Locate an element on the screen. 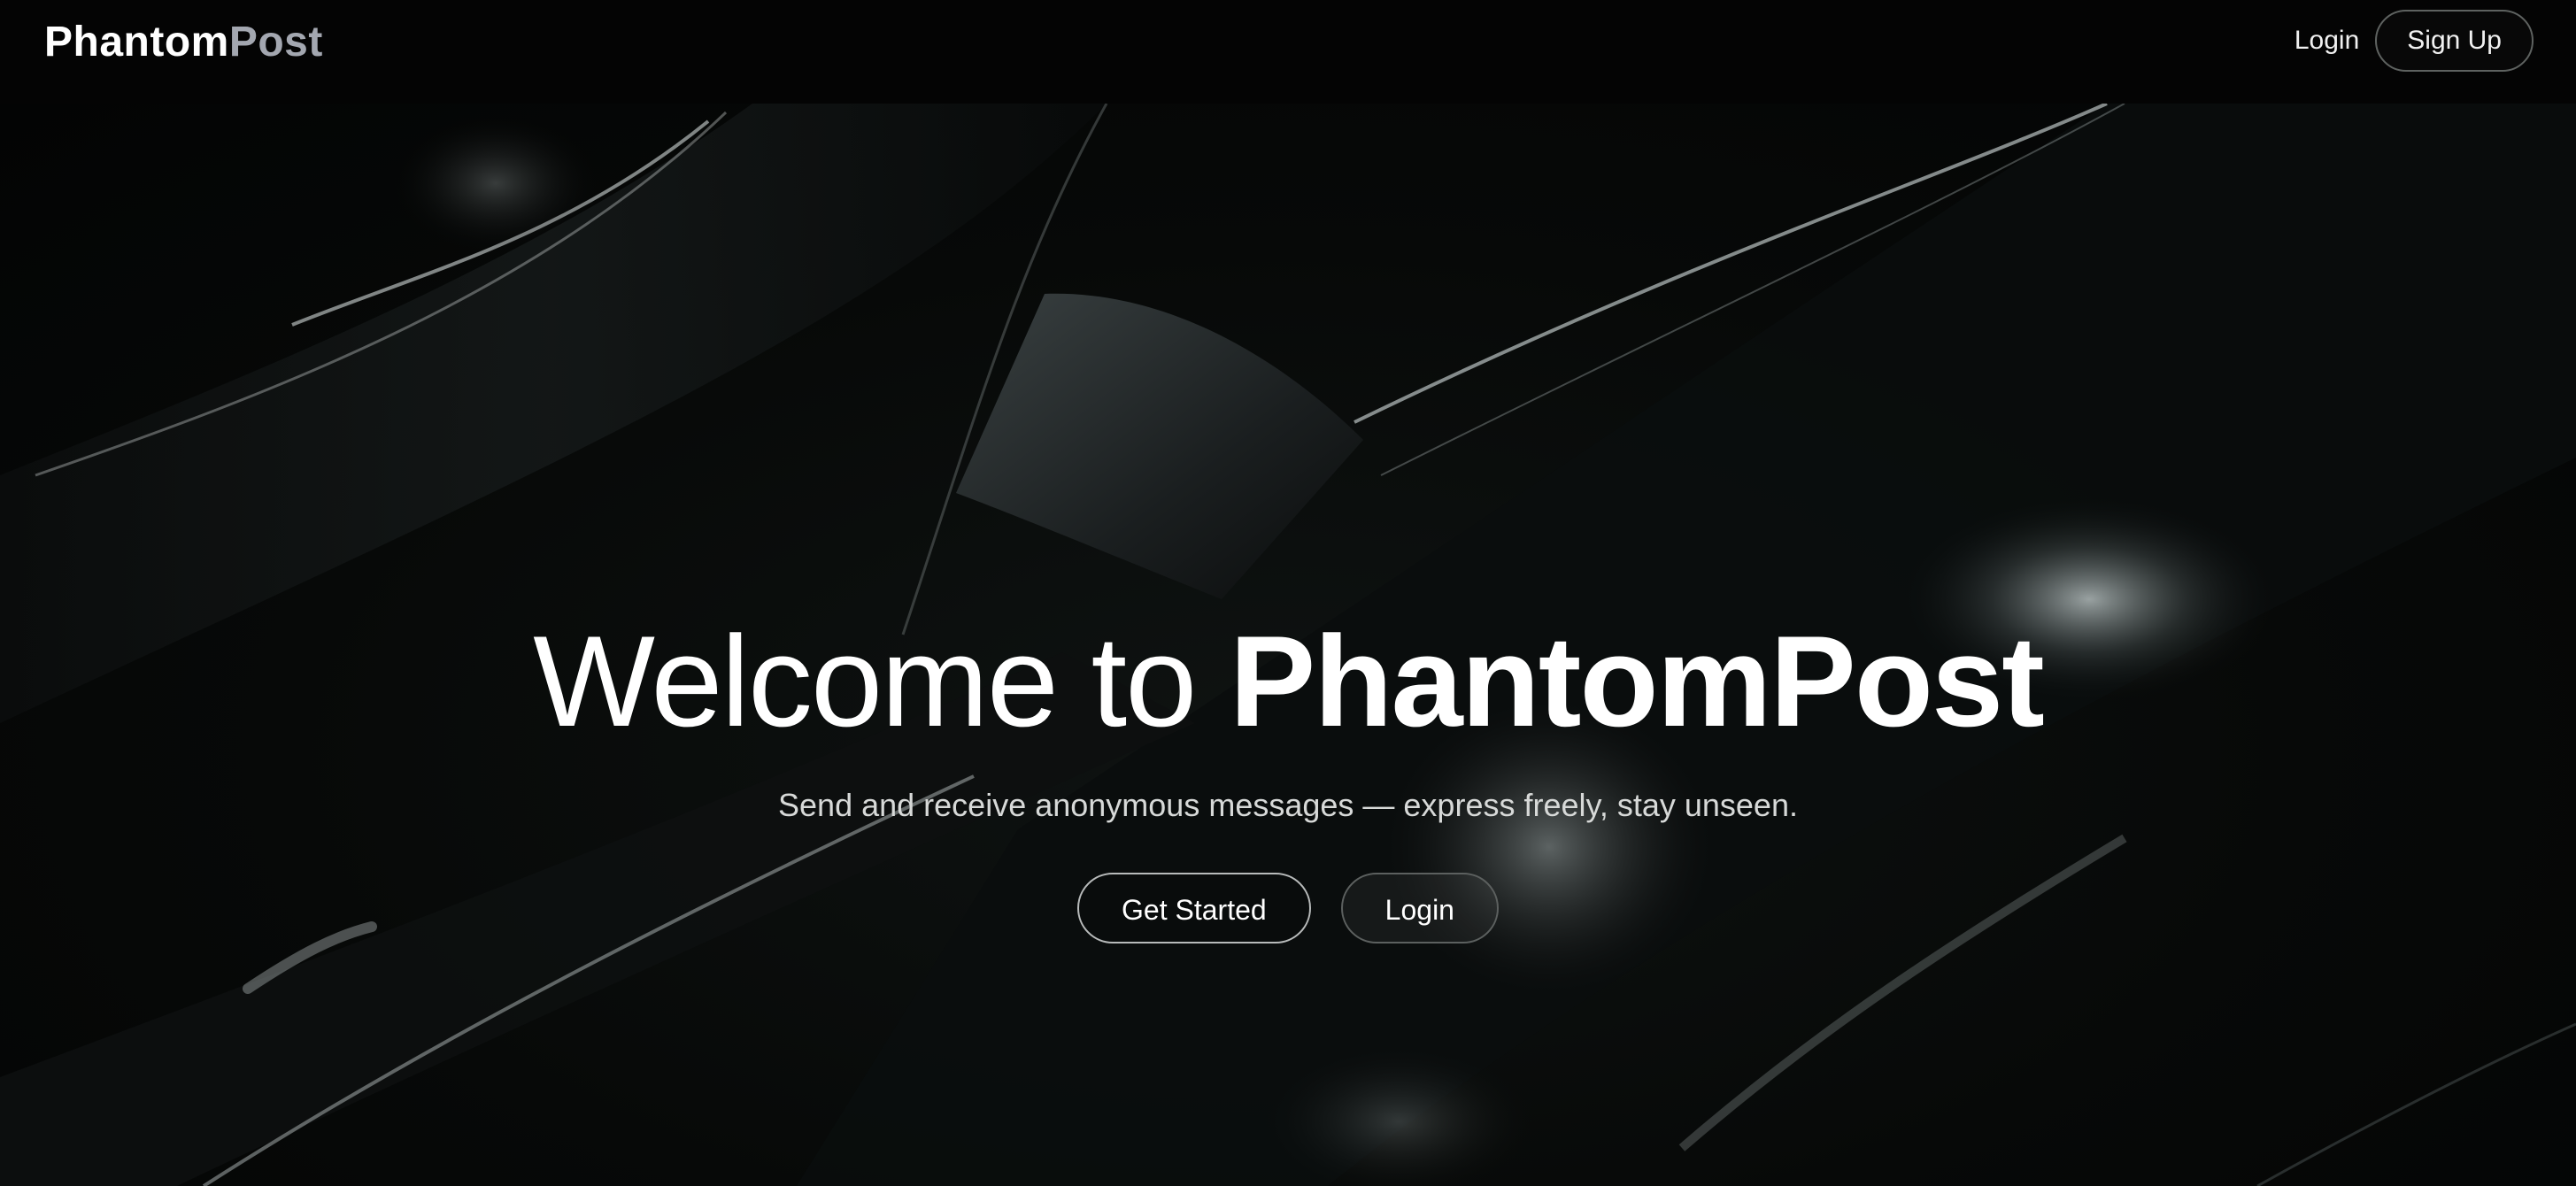  nav-actions: Login Sign Up is located at coordinates (2413, 41).